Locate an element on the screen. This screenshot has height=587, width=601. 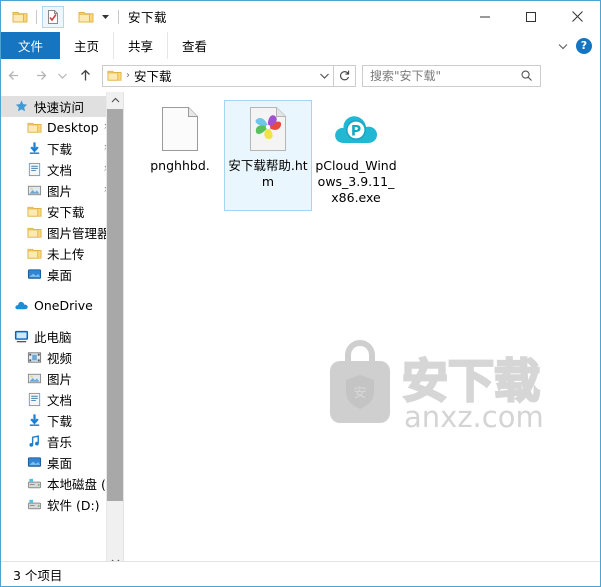
customize-dropdown-icon is located at coordinates (105, 17).